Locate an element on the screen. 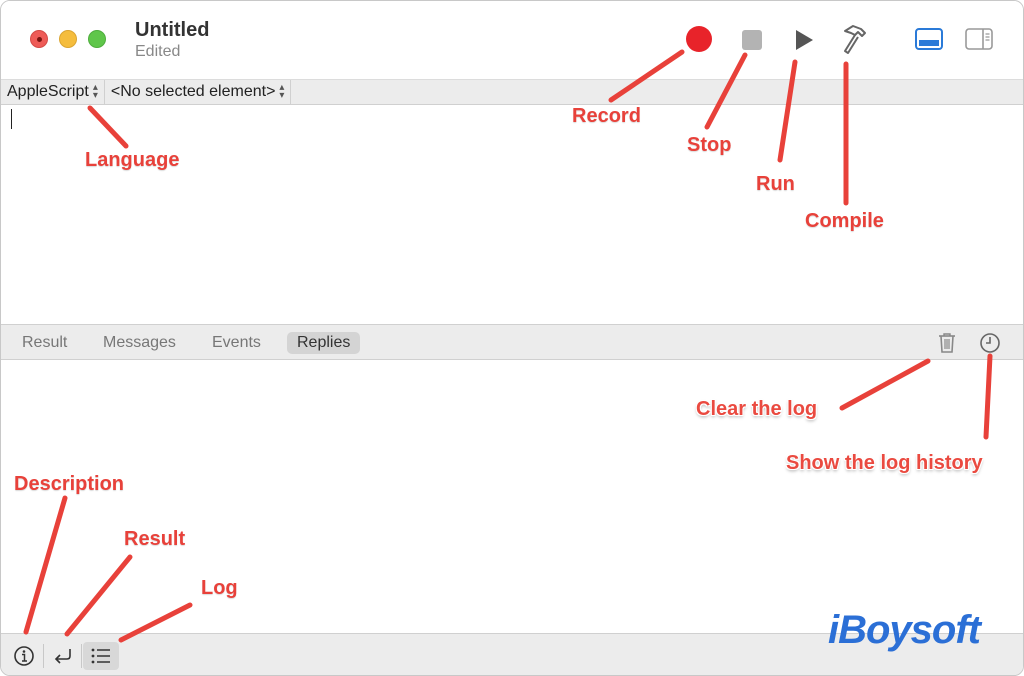 This screenshot has width=1024, height=676. compile-button is located at coordinates (856, 39).